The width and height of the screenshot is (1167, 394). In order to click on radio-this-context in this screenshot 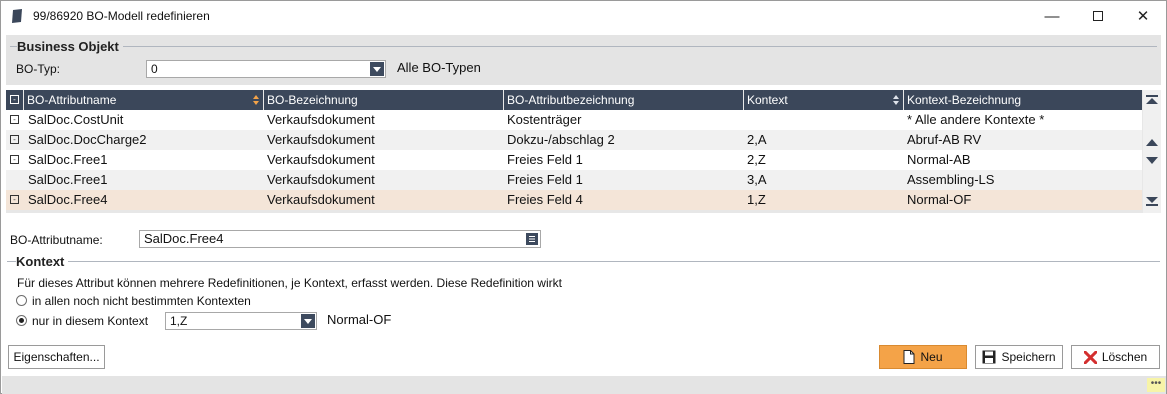, I will do `click(21, 320)`.